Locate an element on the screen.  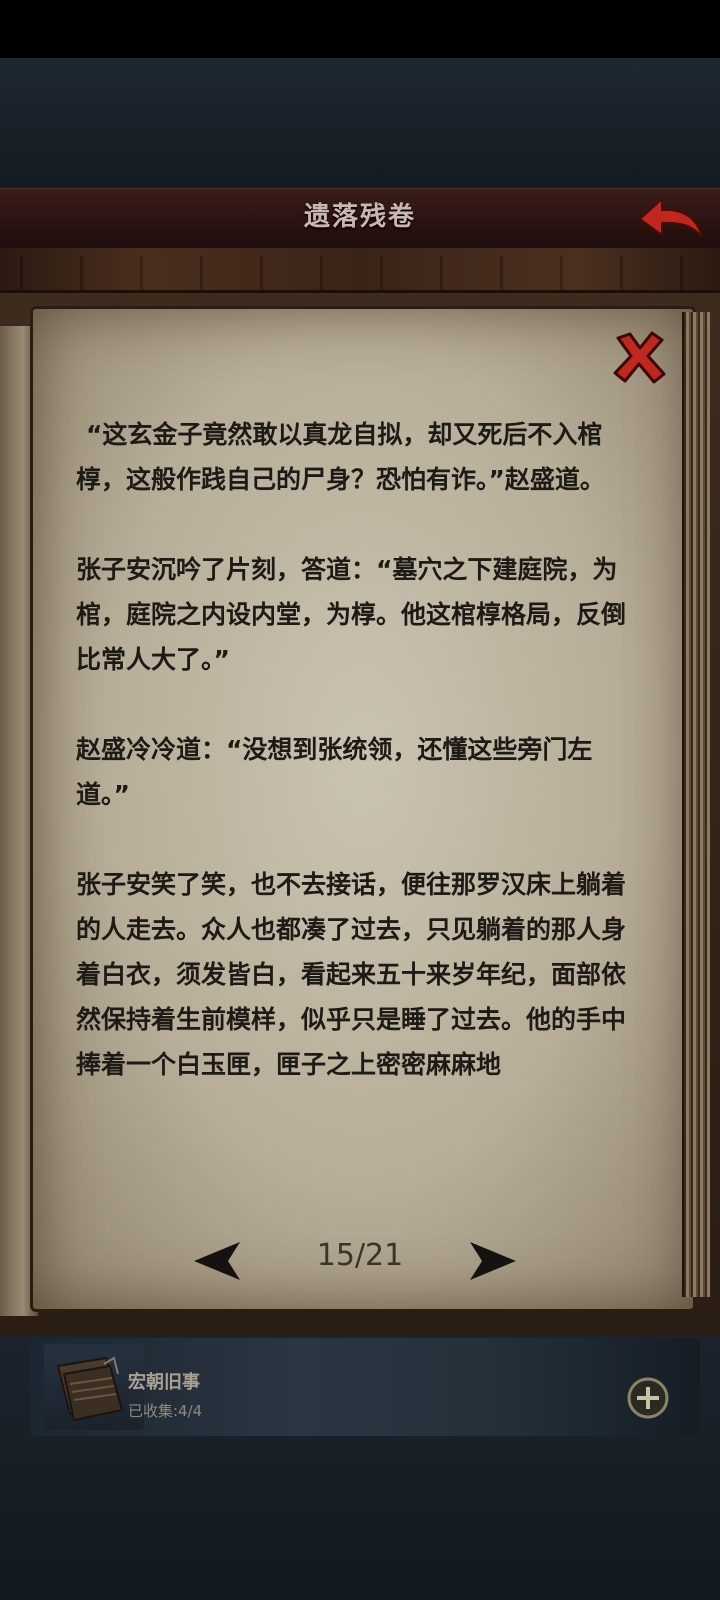
collection-count: 已收集:4/4 is located at coordinates (165, 1411).